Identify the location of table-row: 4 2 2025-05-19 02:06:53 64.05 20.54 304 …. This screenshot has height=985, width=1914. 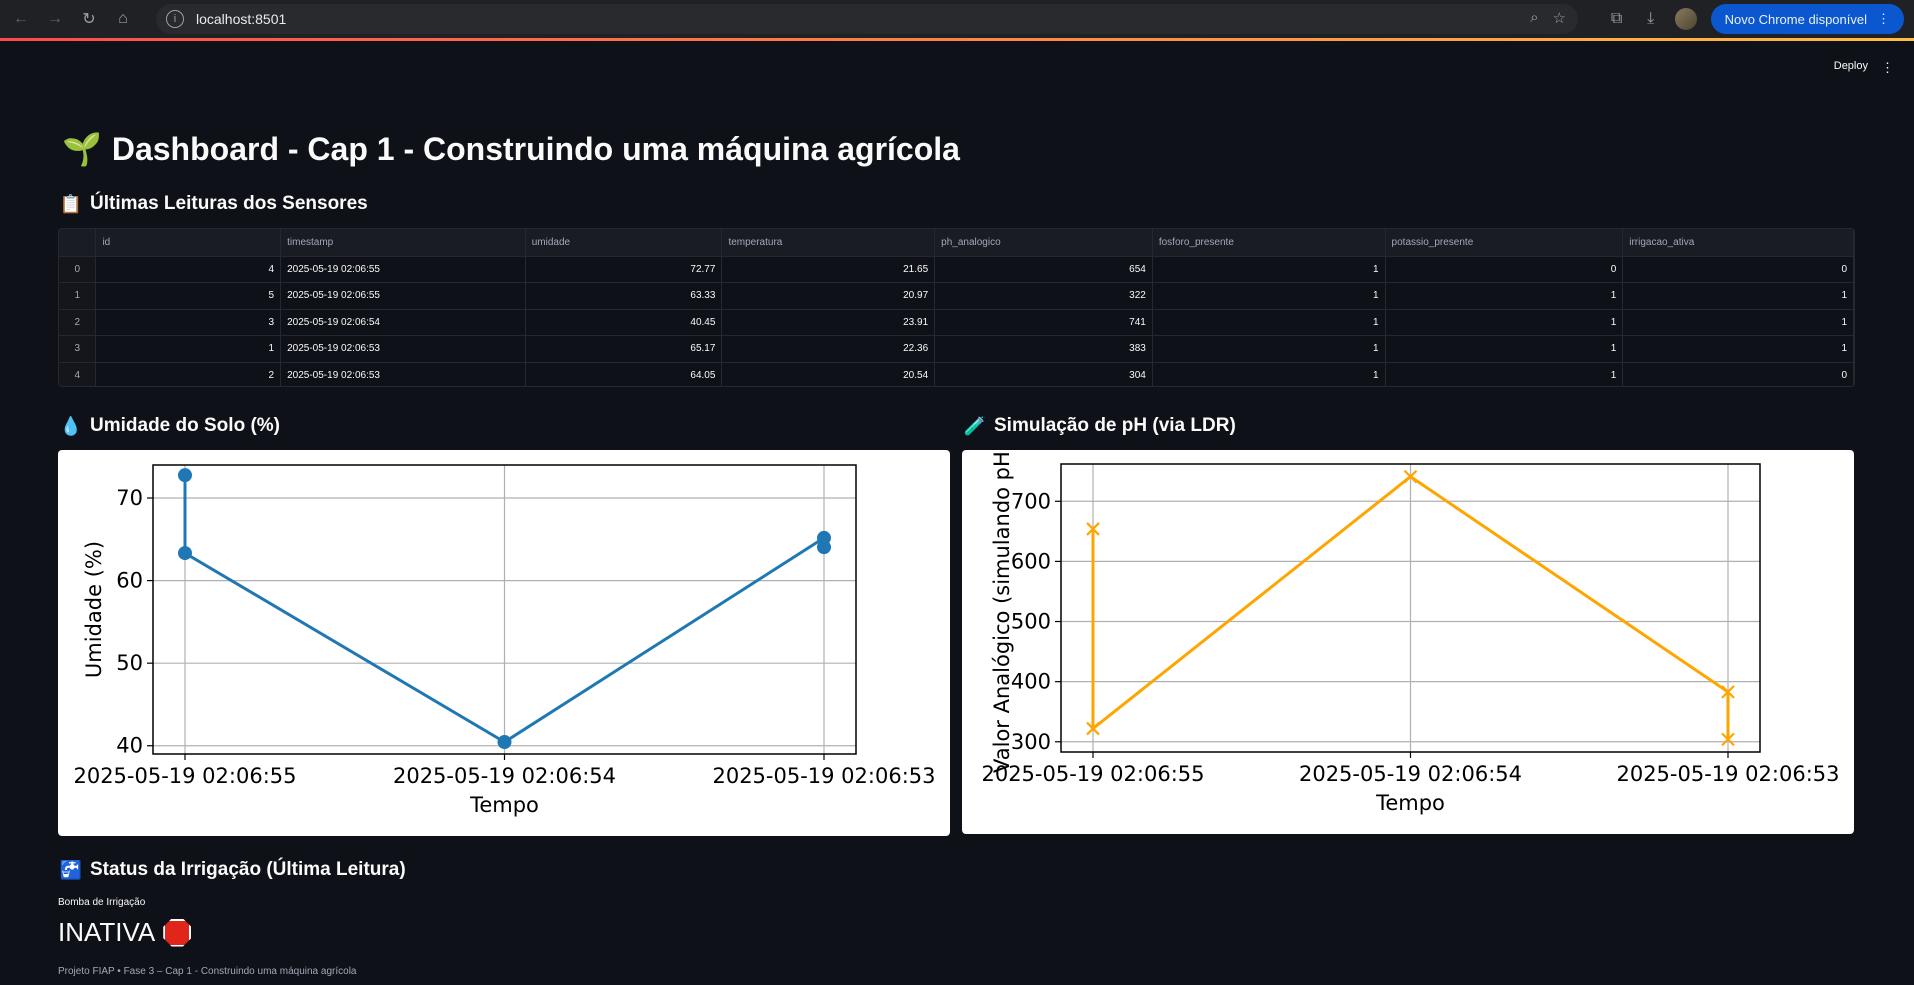
(956, 374).